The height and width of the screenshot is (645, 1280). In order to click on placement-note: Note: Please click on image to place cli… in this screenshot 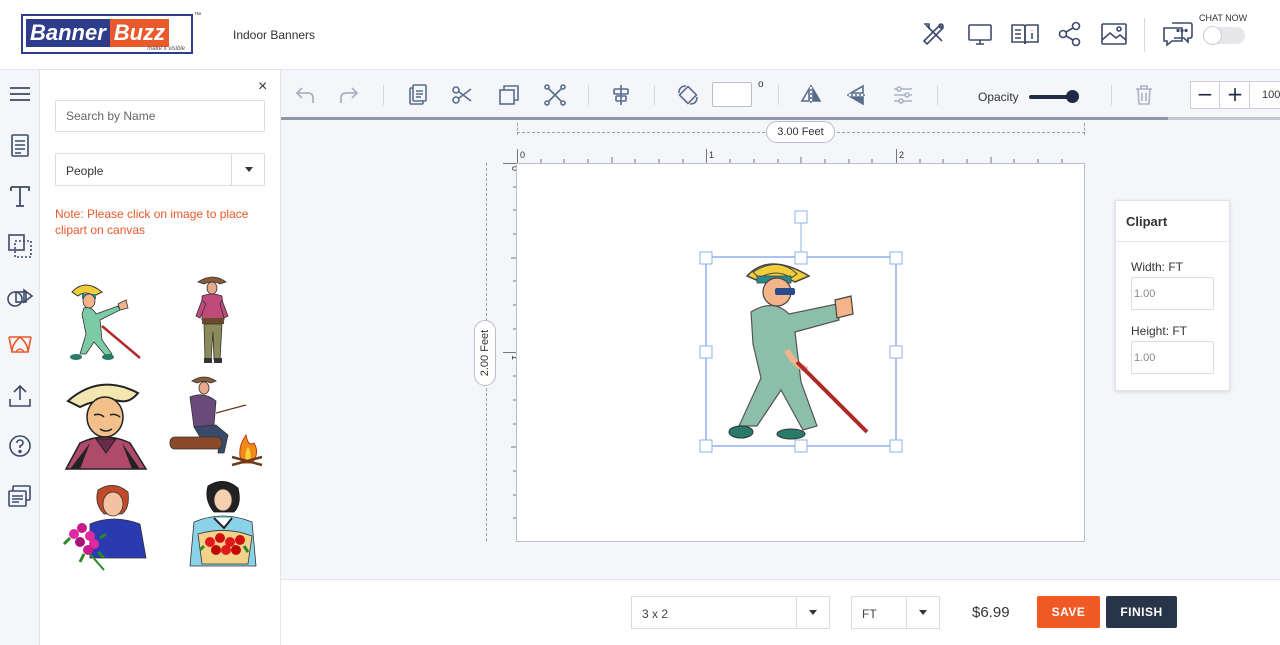, I will do `click(152, 222)`.